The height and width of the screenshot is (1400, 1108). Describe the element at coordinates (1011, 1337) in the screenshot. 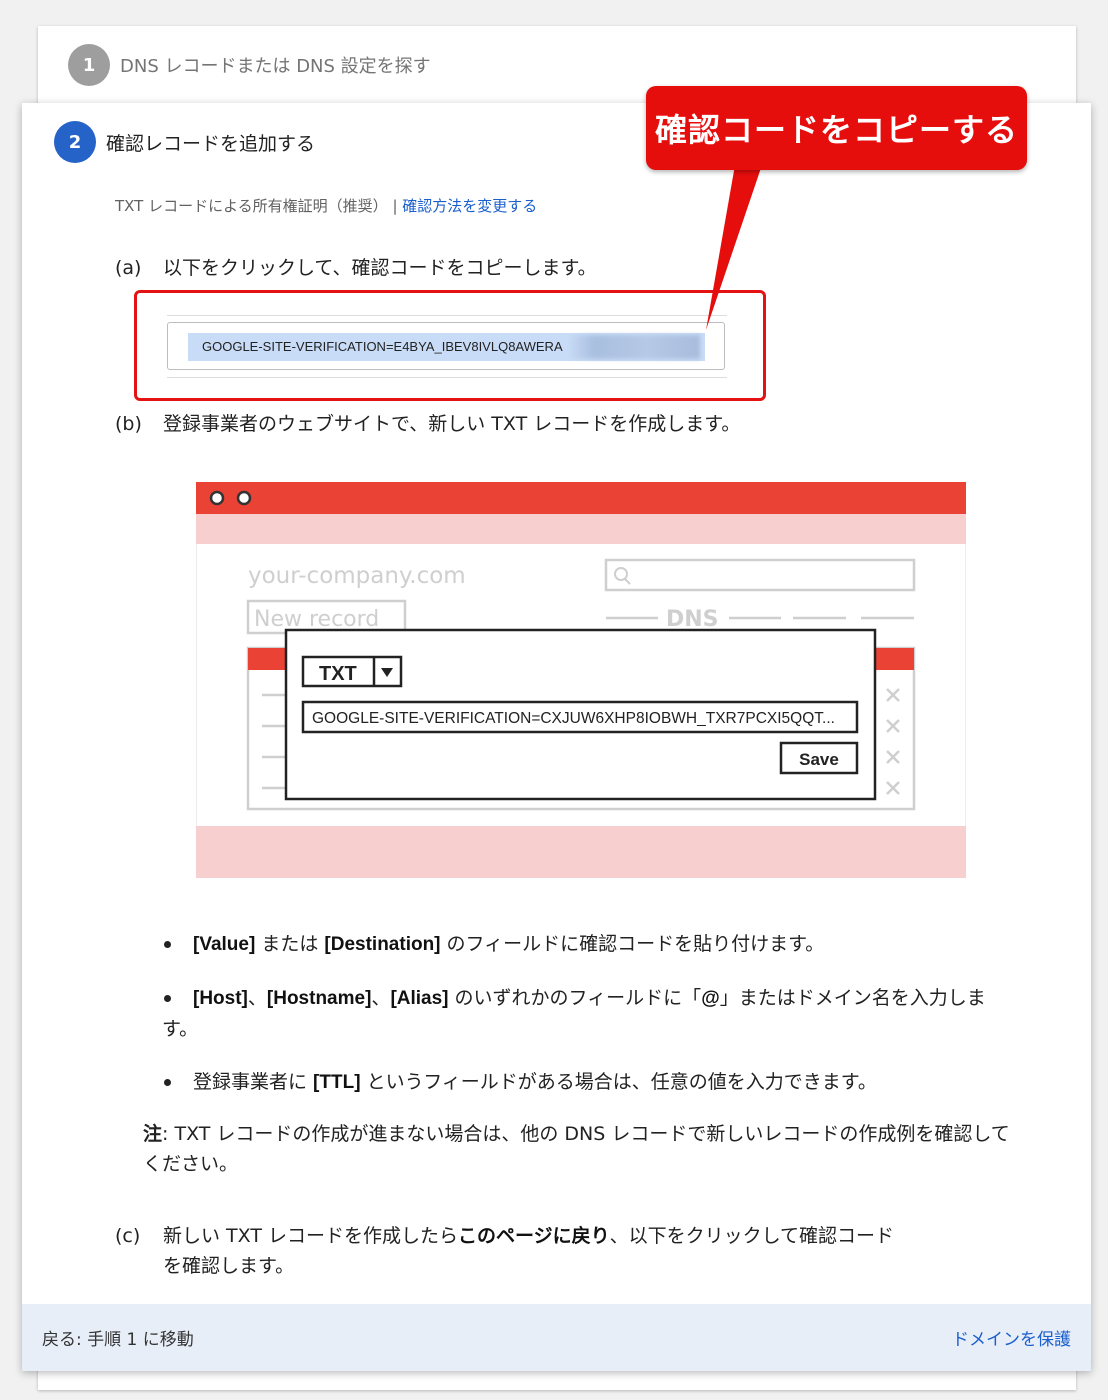

I see `protect-domain-link: ドメインを保護` at that location.